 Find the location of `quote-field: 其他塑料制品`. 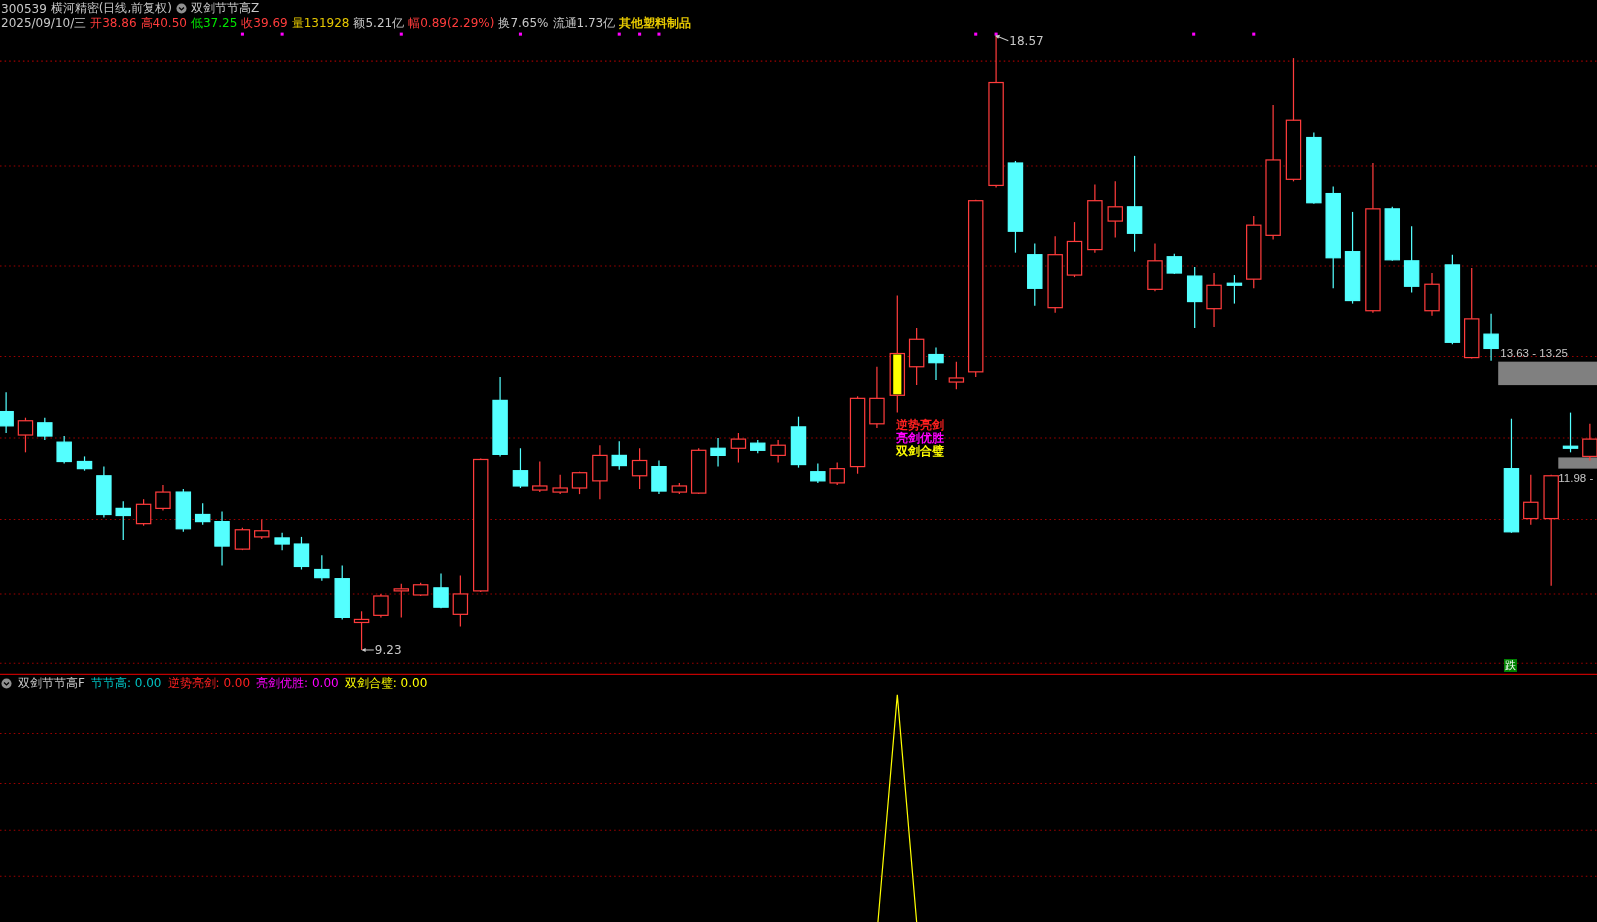

quote-field: 其他塑料制品 is located at coordinates (655, 23).